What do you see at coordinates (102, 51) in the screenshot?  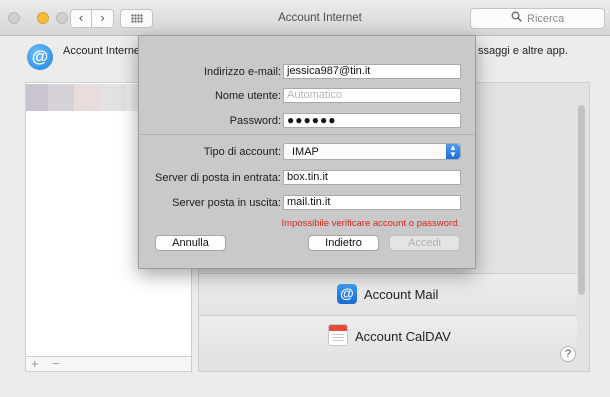 I see `header-title: Account Interne` at bounding box center [102, 51].